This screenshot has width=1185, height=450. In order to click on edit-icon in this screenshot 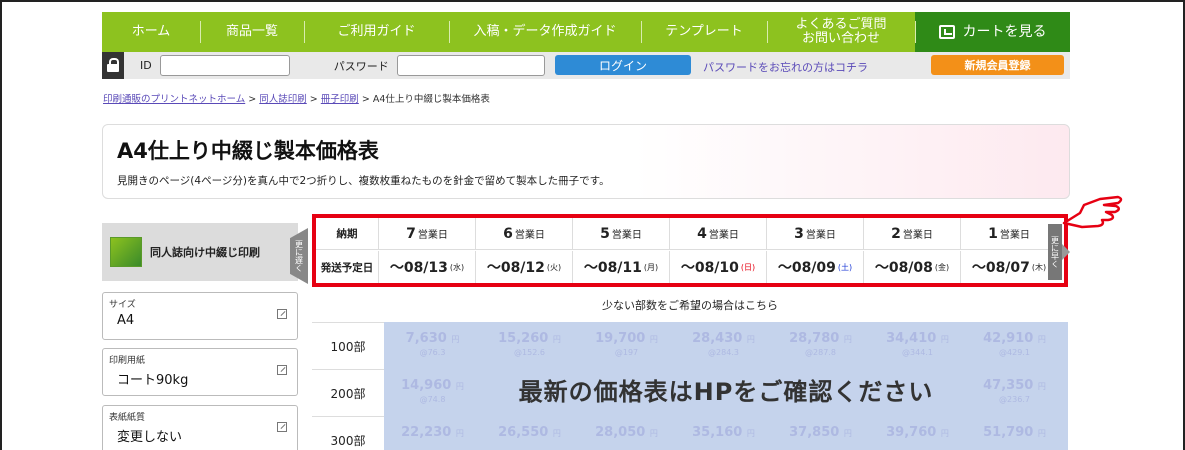, I will do `click(282, 427)`.